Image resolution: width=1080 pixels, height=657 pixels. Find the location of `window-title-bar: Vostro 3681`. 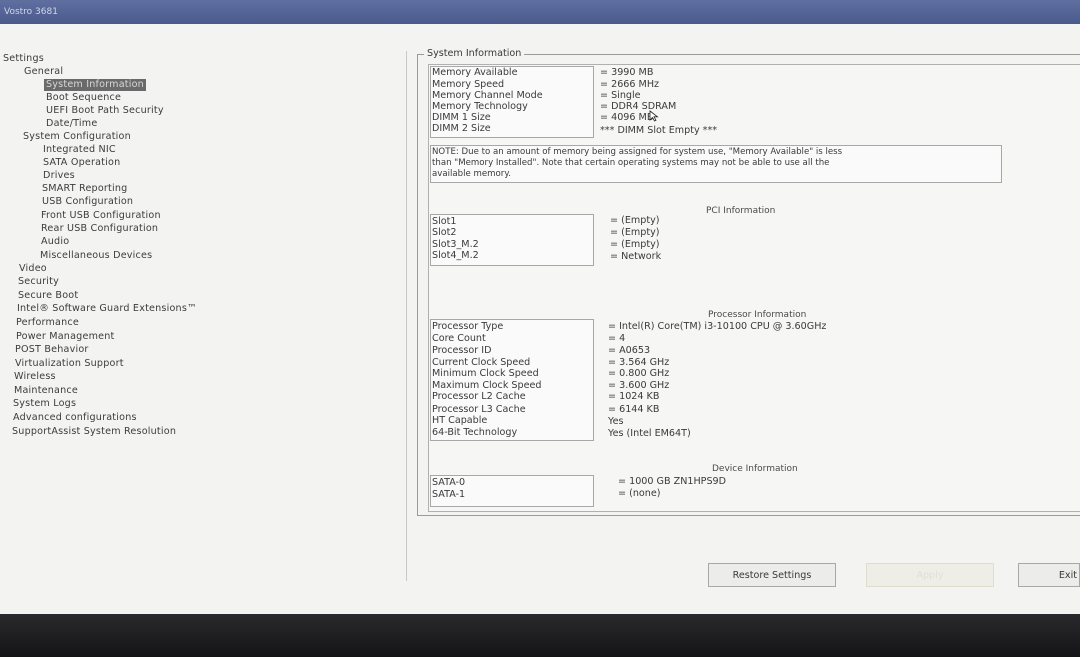

window-title-bar: Vostro 3681 is located at coordinates (540, 12).